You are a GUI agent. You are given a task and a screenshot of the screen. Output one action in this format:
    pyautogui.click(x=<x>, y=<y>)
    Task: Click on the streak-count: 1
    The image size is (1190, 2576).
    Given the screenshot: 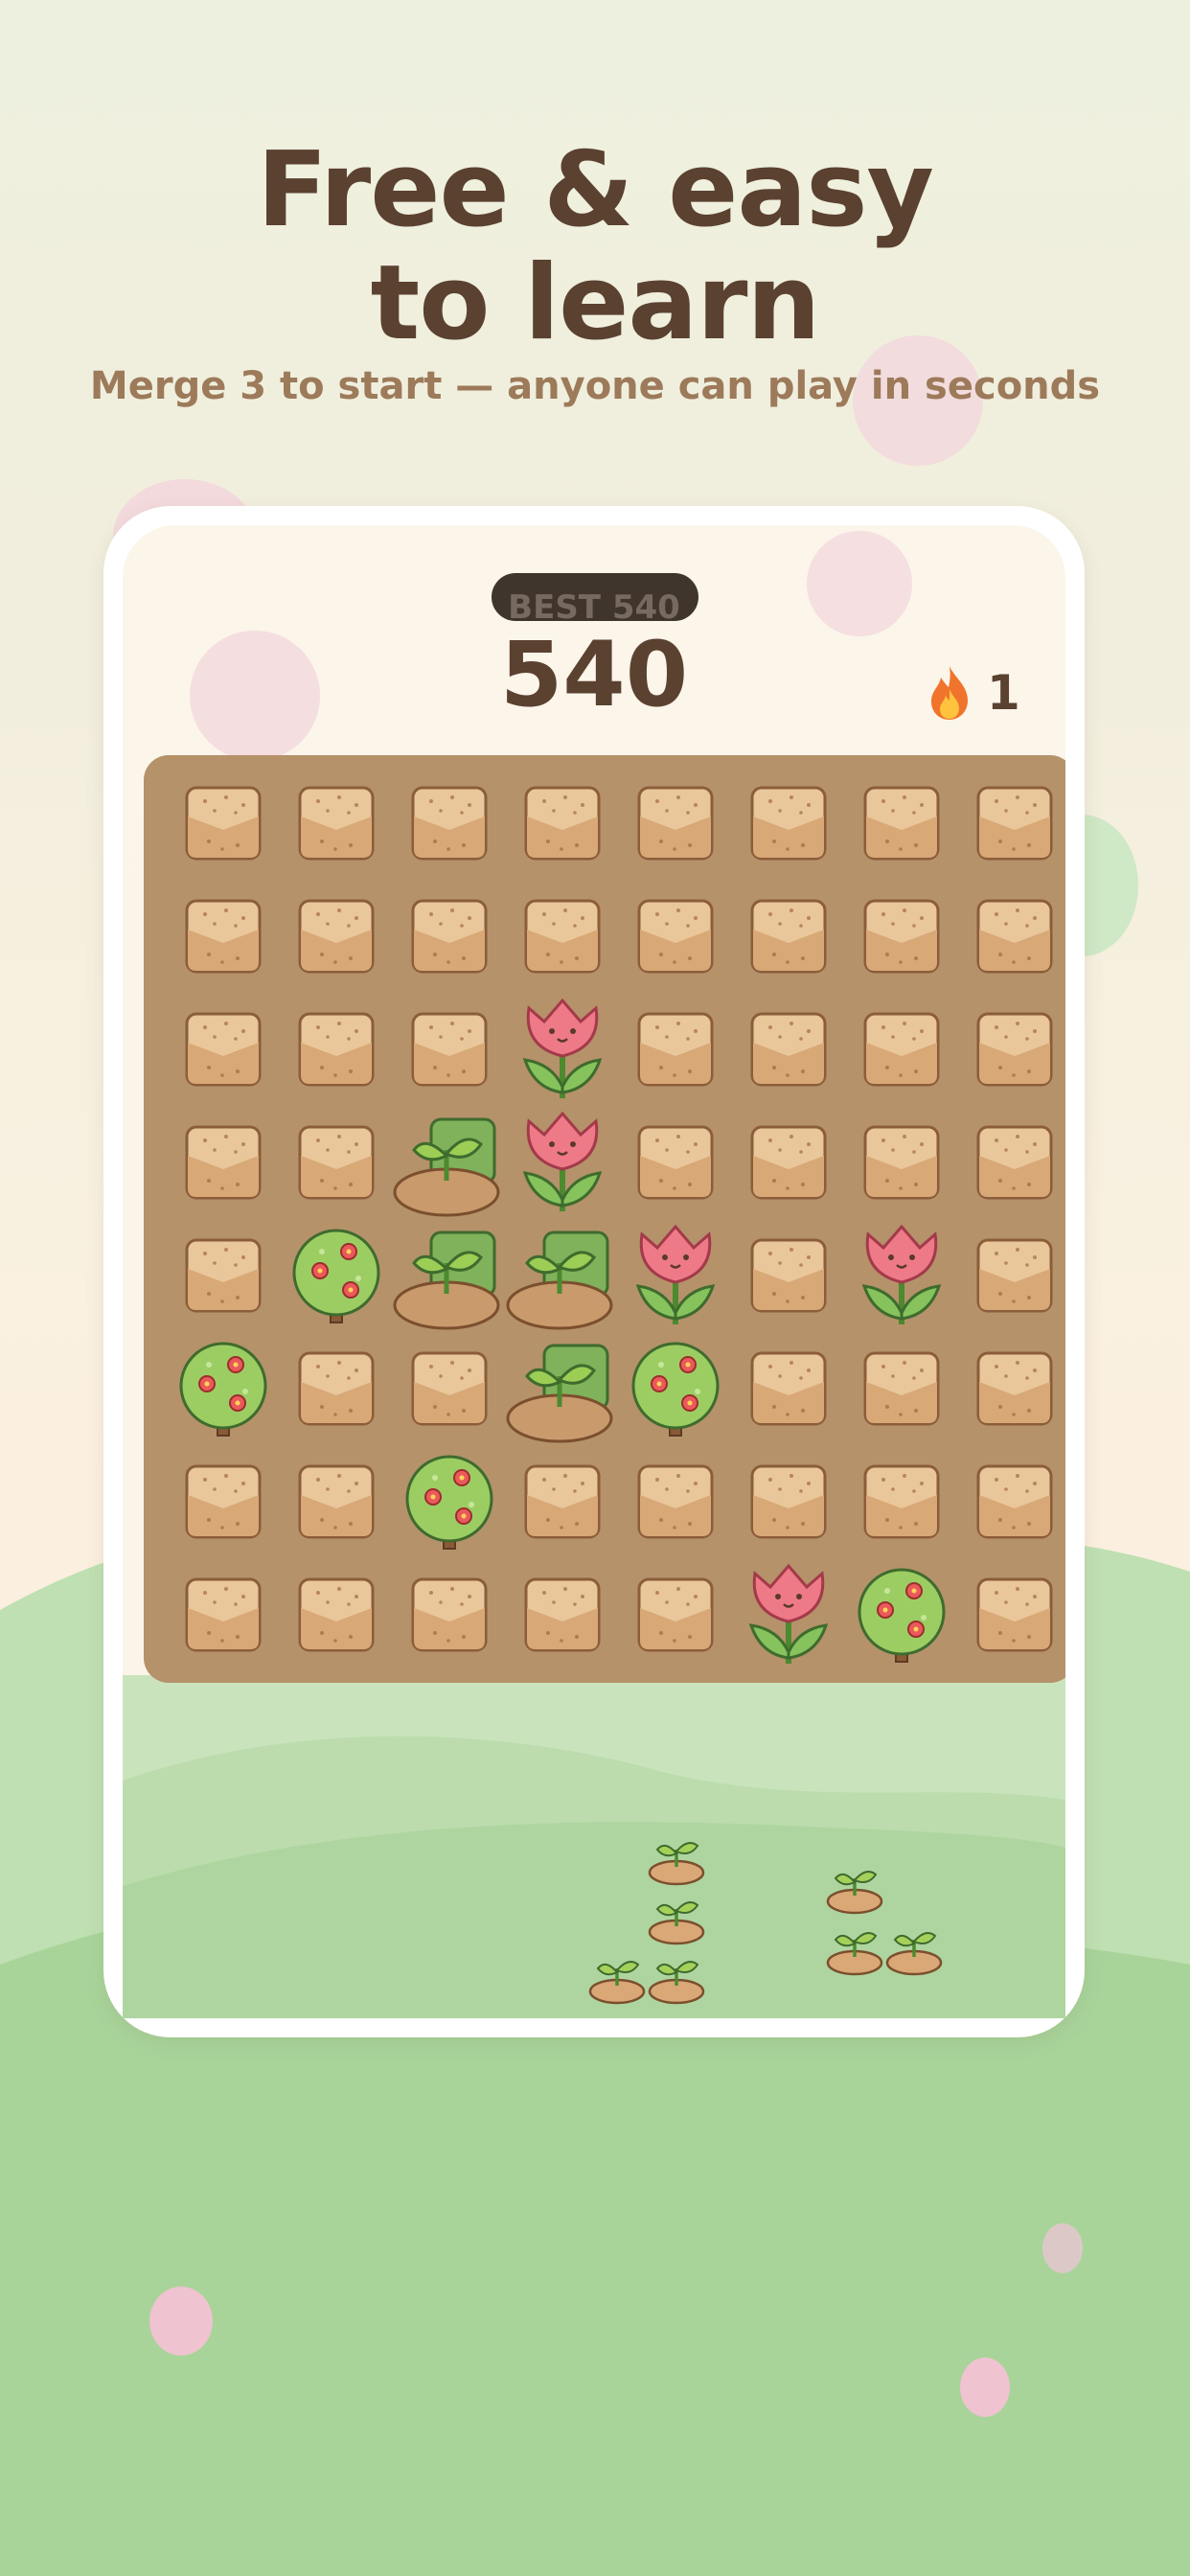 What is the action you would take?
    pyautogui.click(x=1004, y=693)
    